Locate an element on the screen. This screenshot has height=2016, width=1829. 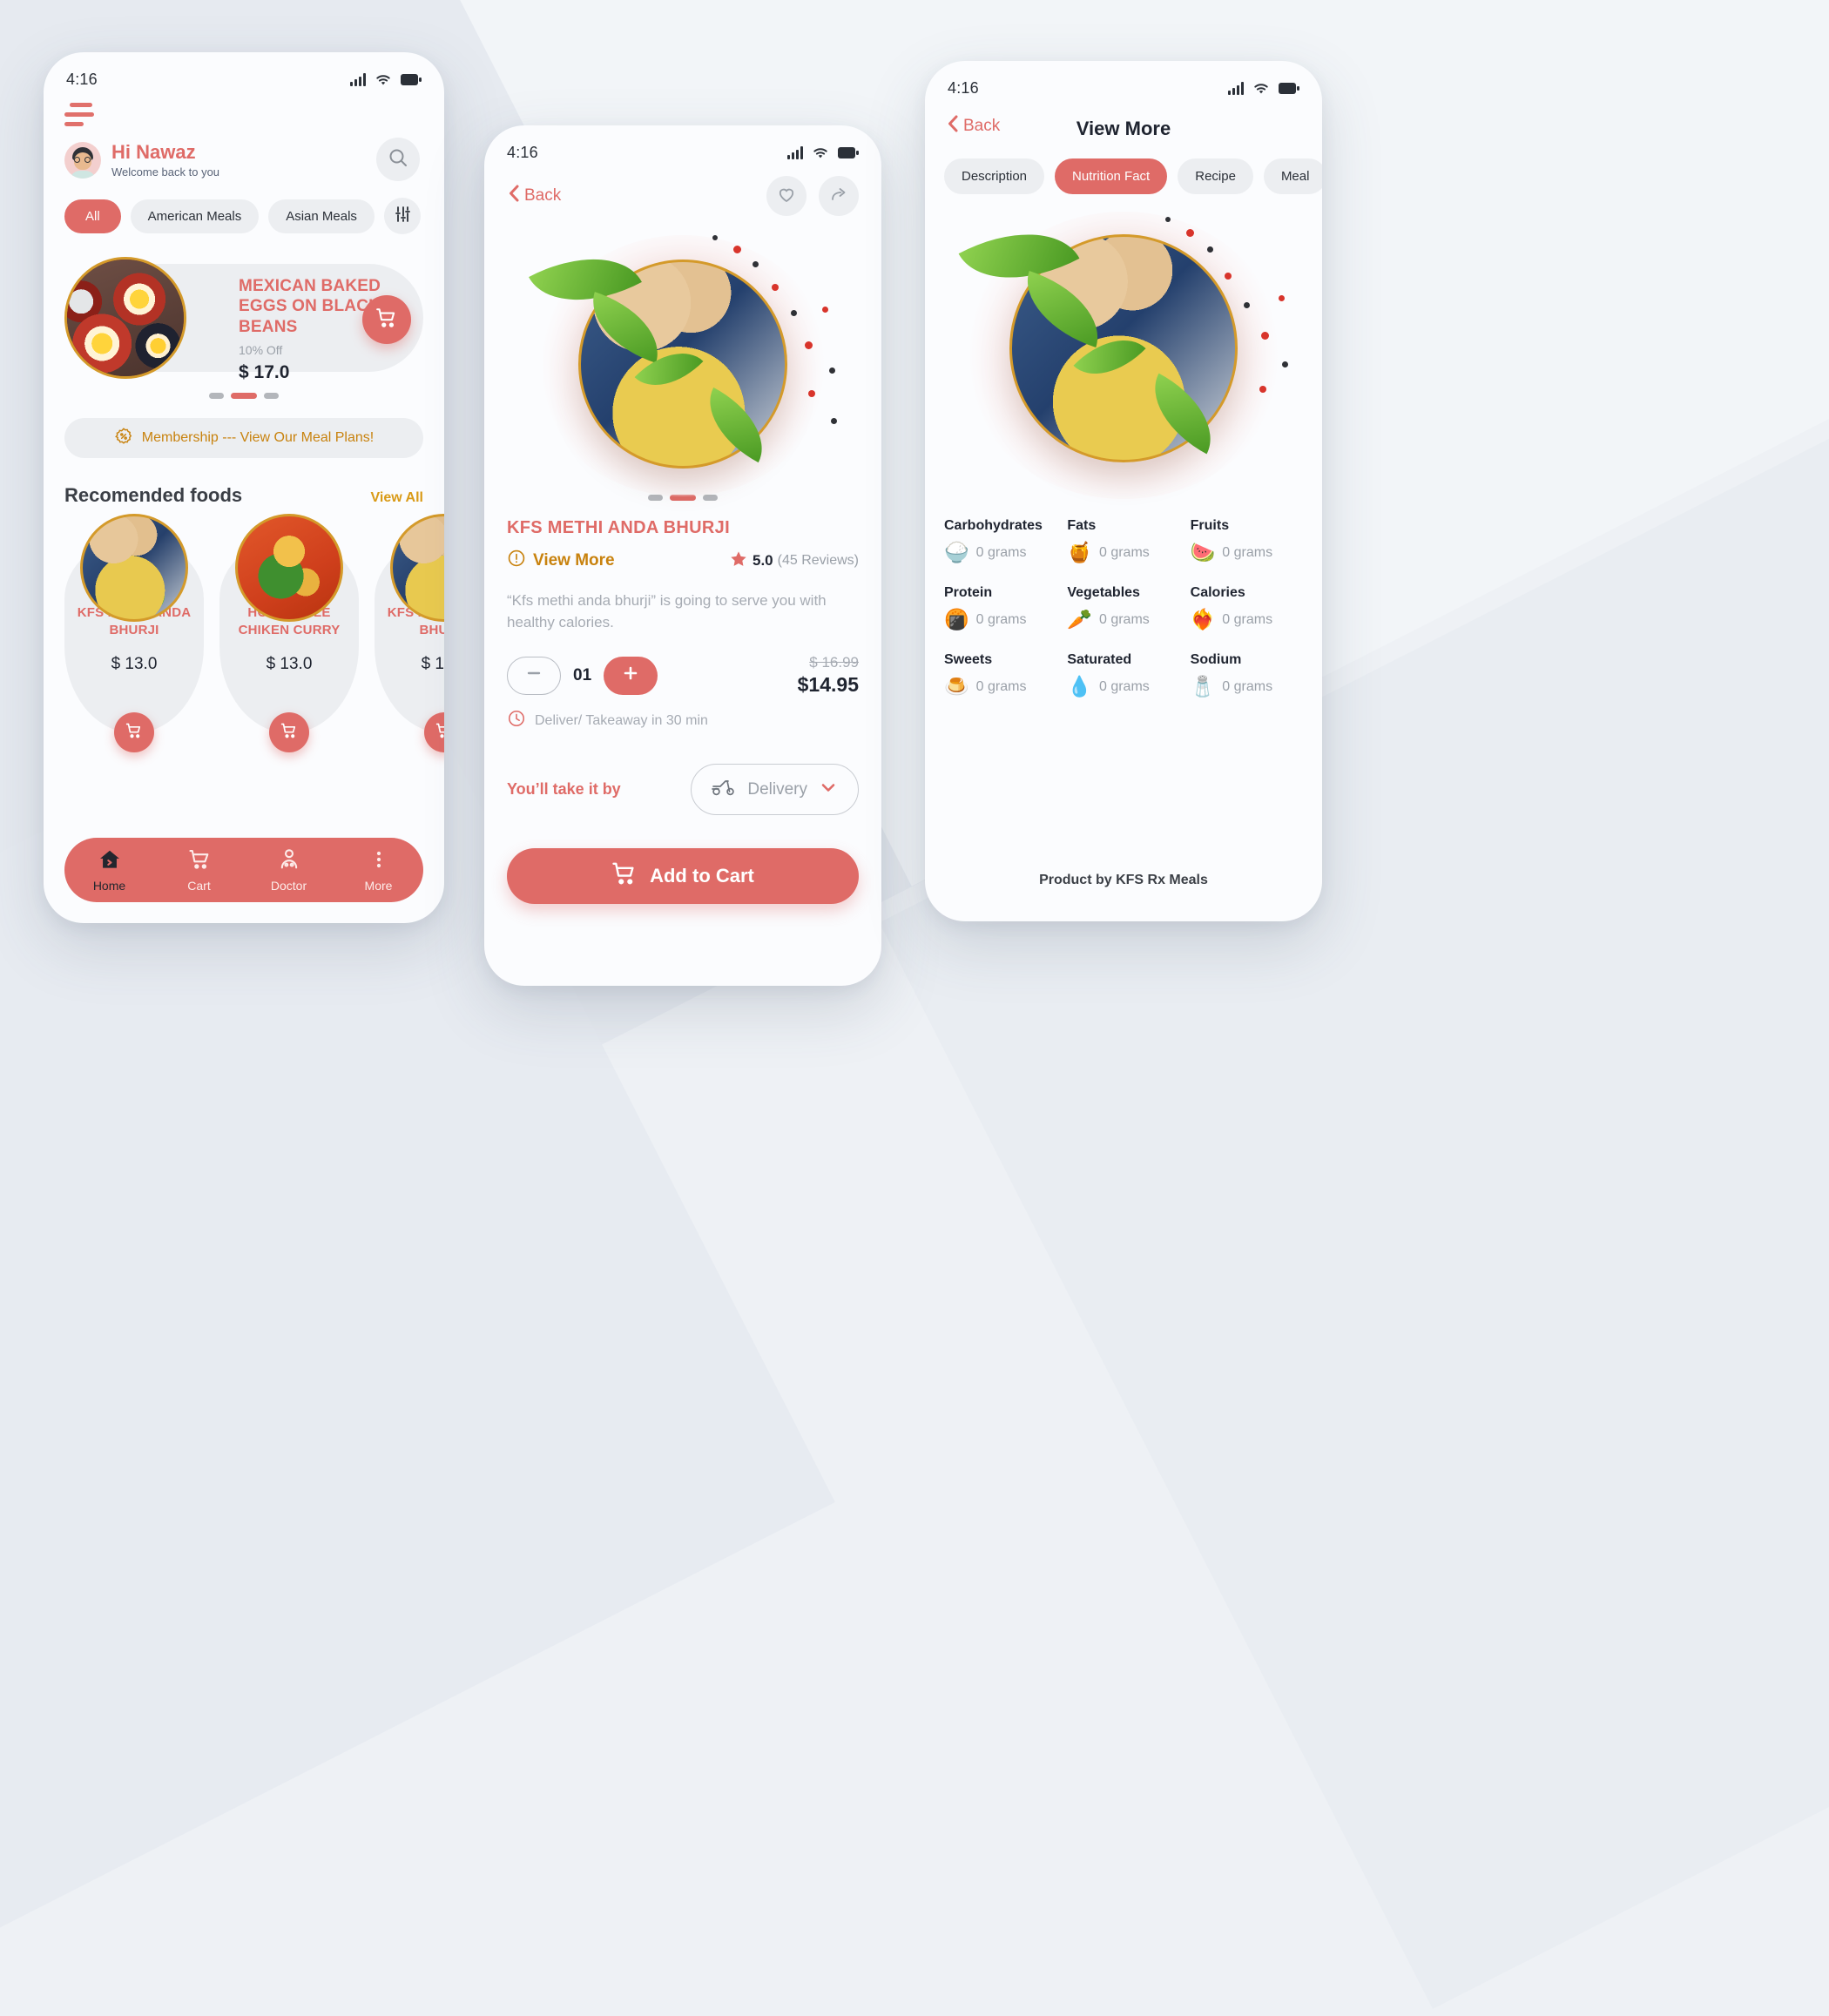
membership-label: Membership --- View Our Meal Plans! is located at coordinates (258, 438).